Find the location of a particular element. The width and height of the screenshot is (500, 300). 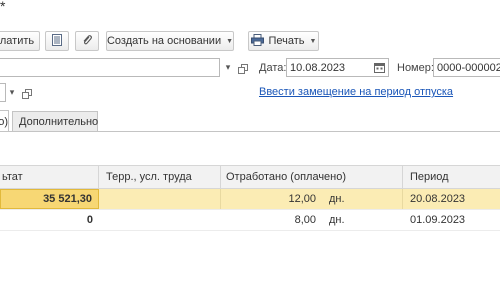

document-list-icon is located at coordinates (57, 41).